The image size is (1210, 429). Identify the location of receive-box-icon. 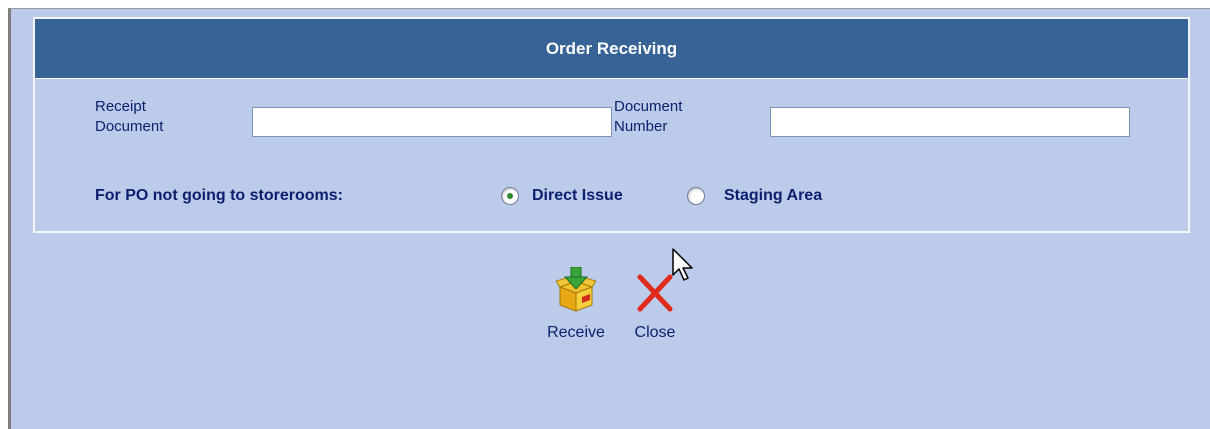
(576, 289).